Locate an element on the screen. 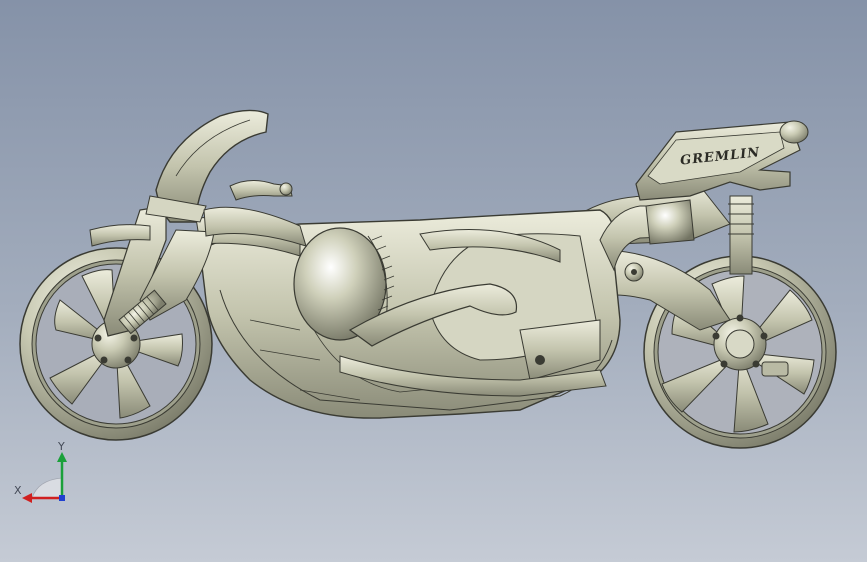  front-fairing is located at coordinates (226, 178).